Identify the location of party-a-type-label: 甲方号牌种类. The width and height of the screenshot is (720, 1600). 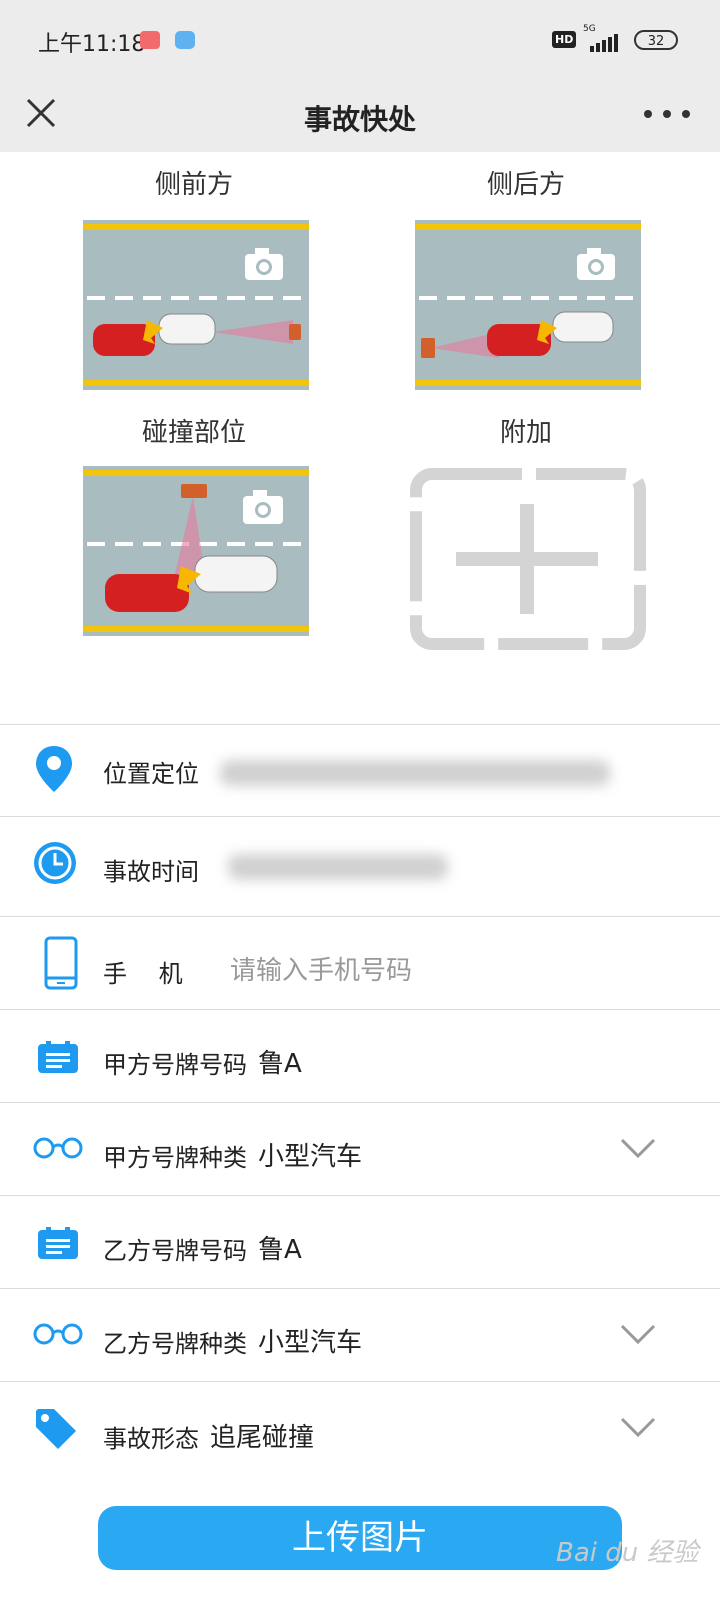
(175, 1158).